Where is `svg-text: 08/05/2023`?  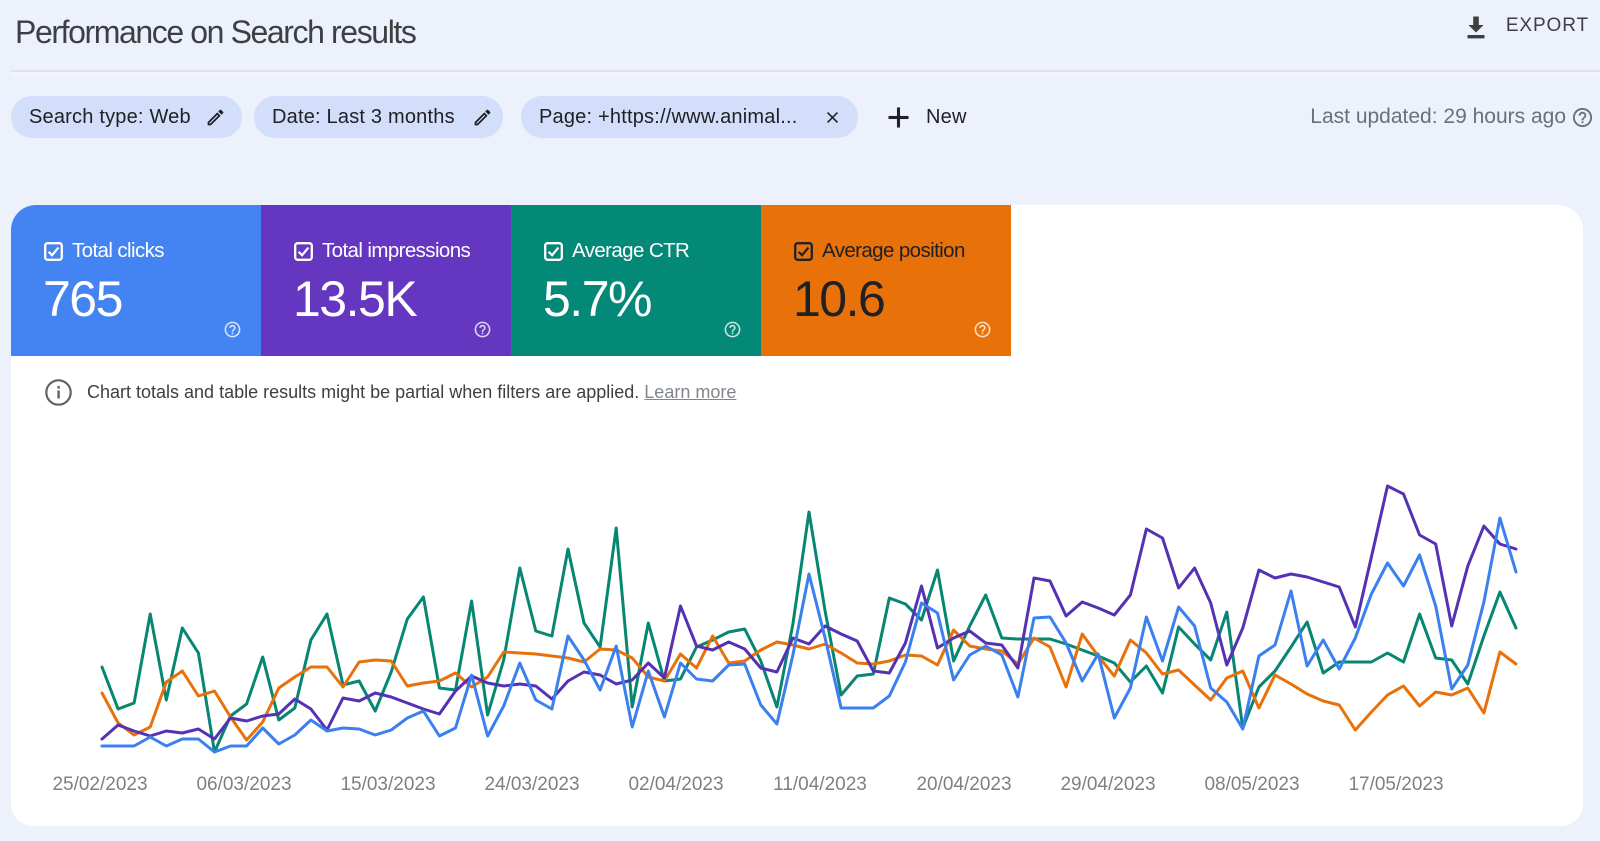 svg-text: 08/05/2023 is located at coordinates (1251, 784).